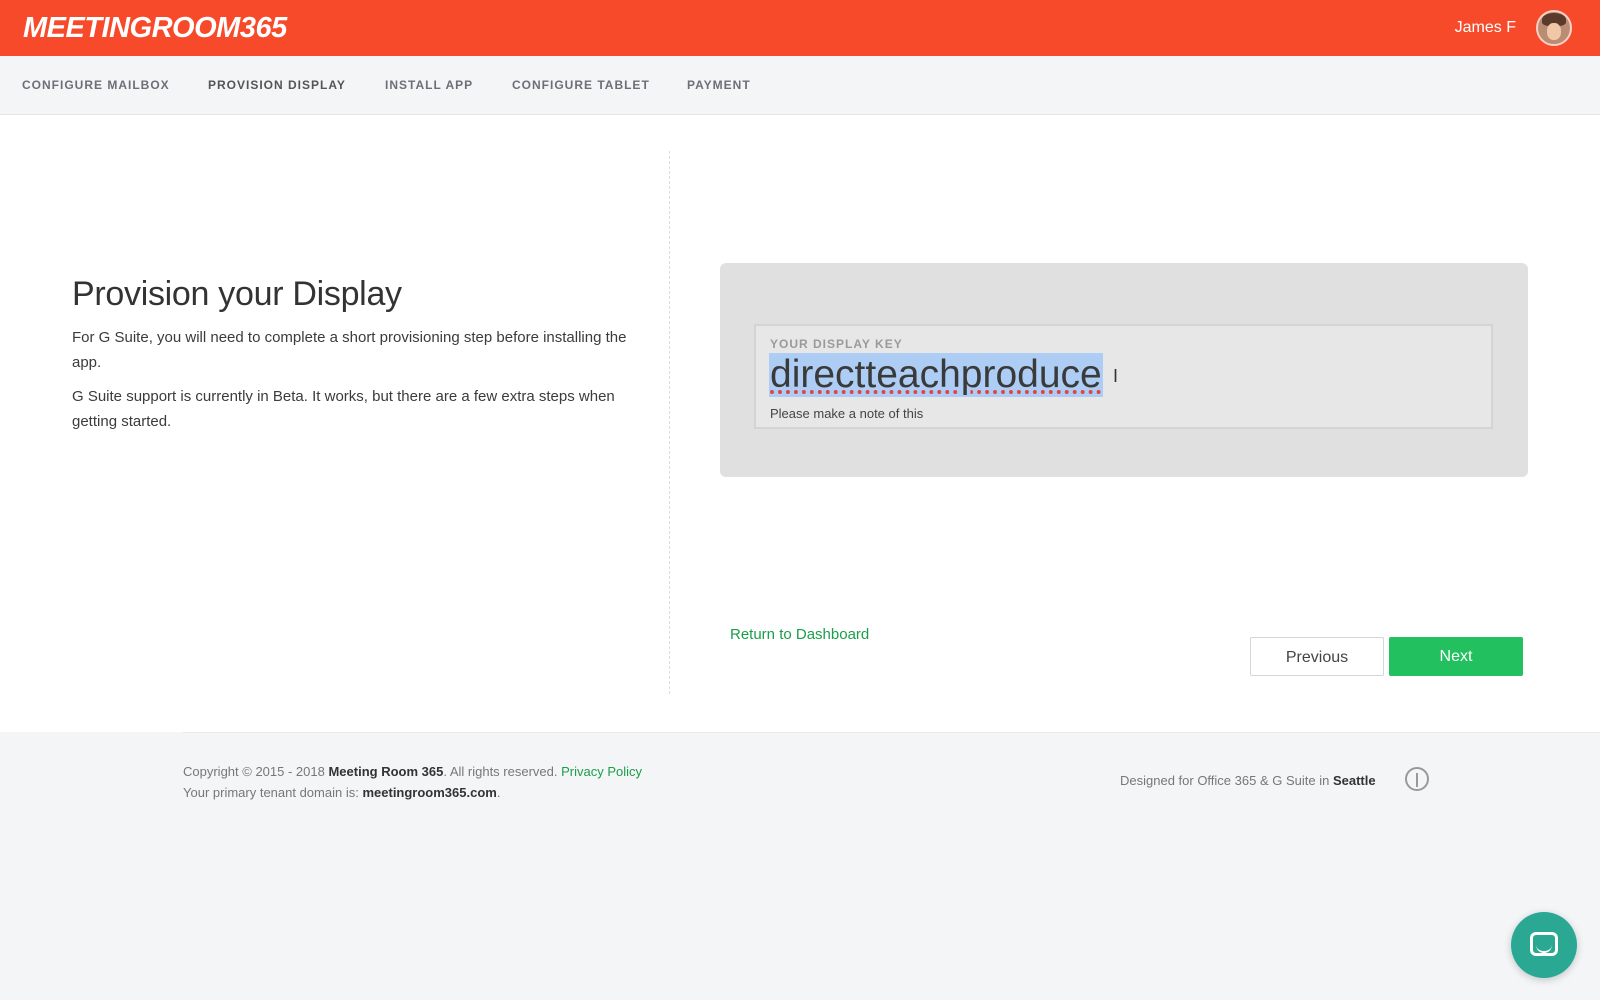 The image size is (1600, 1000). What do you see at coordinates (254, 771) in the screenshot?
I see `copyright-text: Copyright © 2015 - 2018` at bounding box center [254, 771].